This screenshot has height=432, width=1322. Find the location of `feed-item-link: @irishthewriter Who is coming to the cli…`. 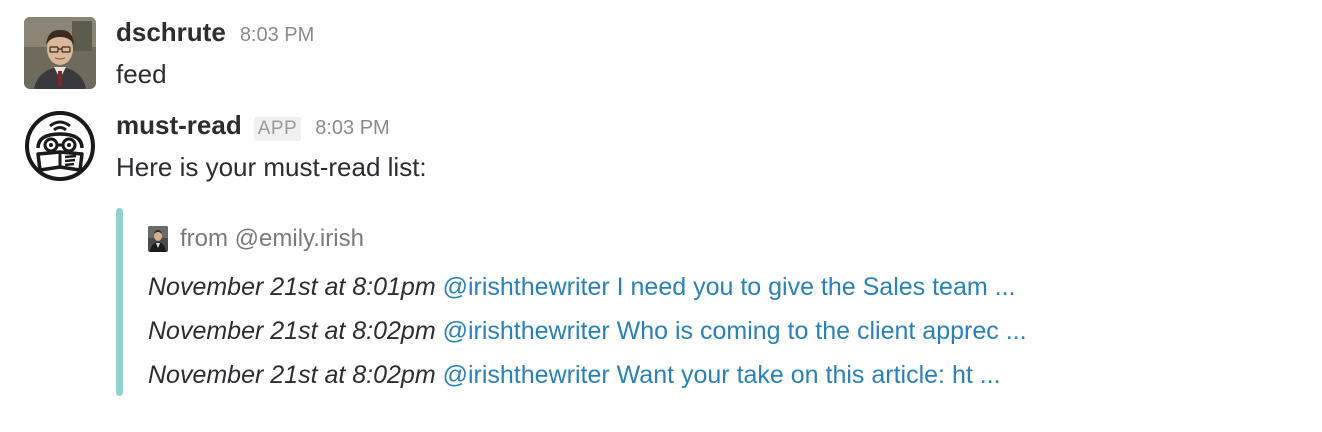

feed-item-link: @irishthewriter Who is coming to the cli… is located at coordinates (735, 331).